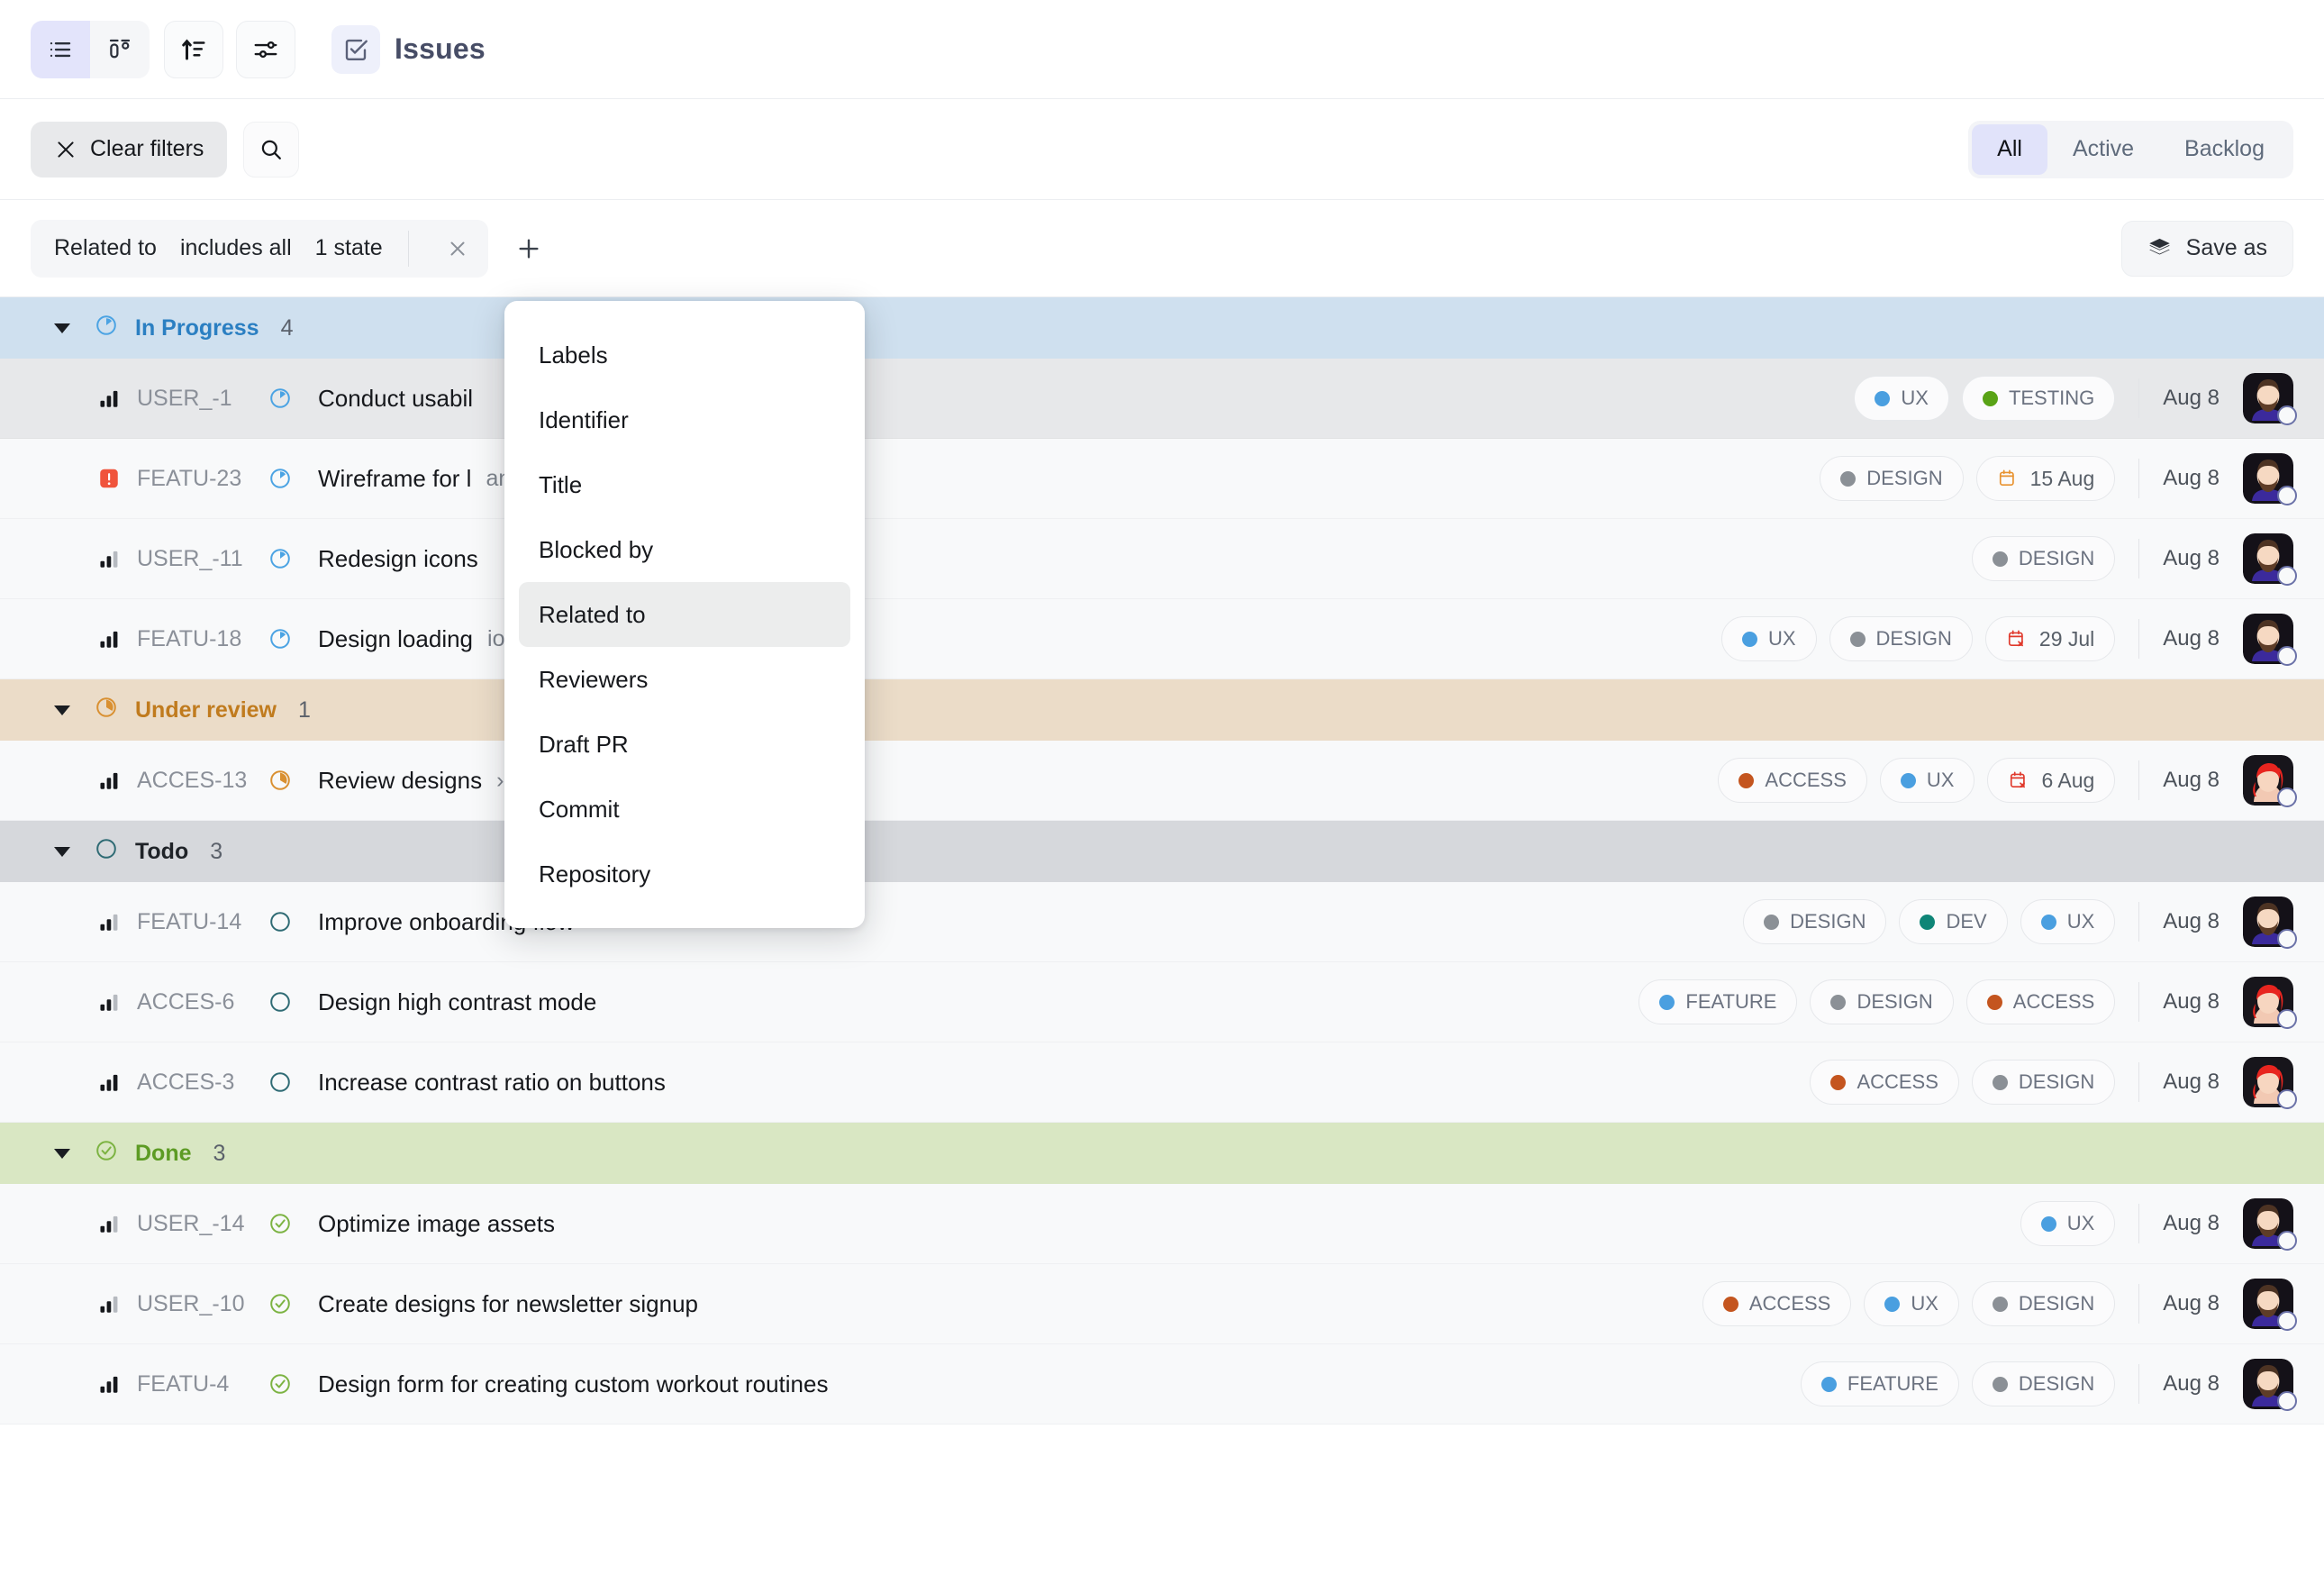  Describe the element at coordinates (684, 680) in the screenshot. I see `menu-item-reviewers: Reviewers` at that location.